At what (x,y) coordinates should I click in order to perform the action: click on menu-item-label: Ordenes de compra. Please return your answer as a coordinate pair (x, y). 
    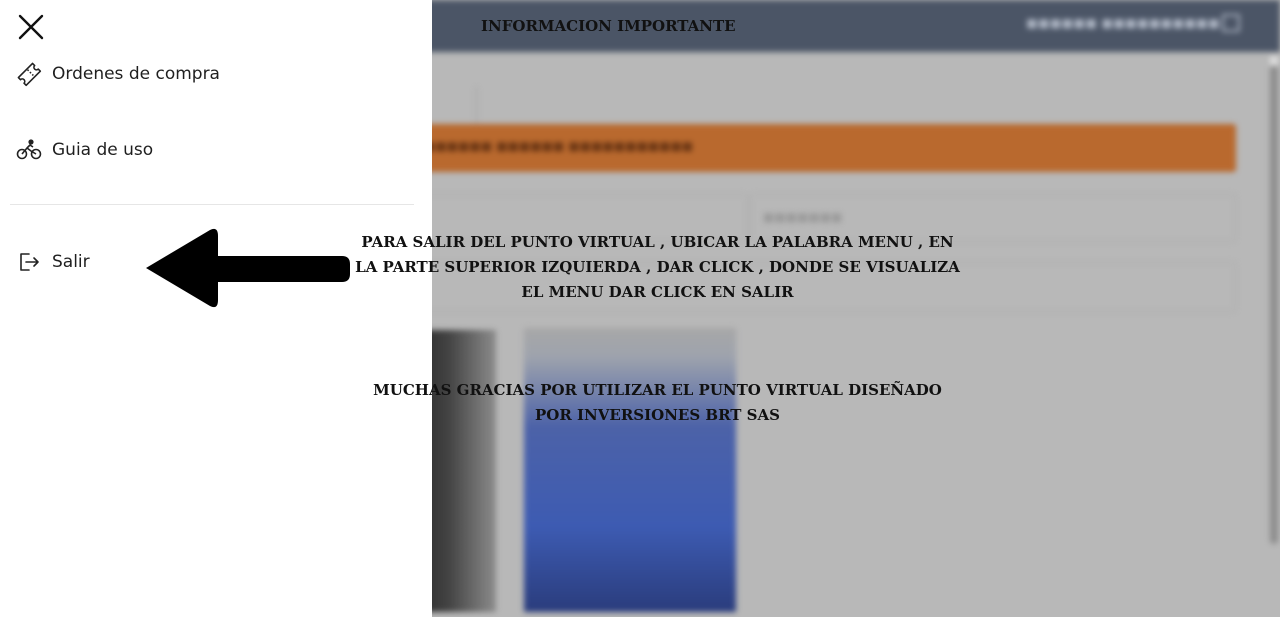
    Looking at the image, I should click on (136, 74).